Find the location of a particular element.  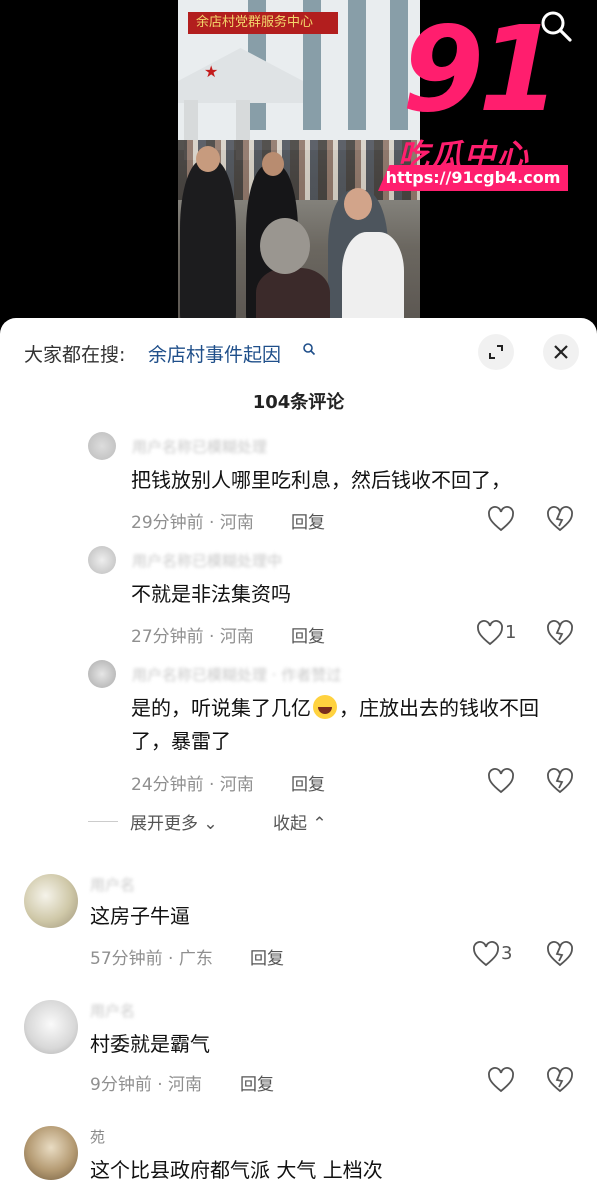

close-icon is located at coordinates (561, 352).